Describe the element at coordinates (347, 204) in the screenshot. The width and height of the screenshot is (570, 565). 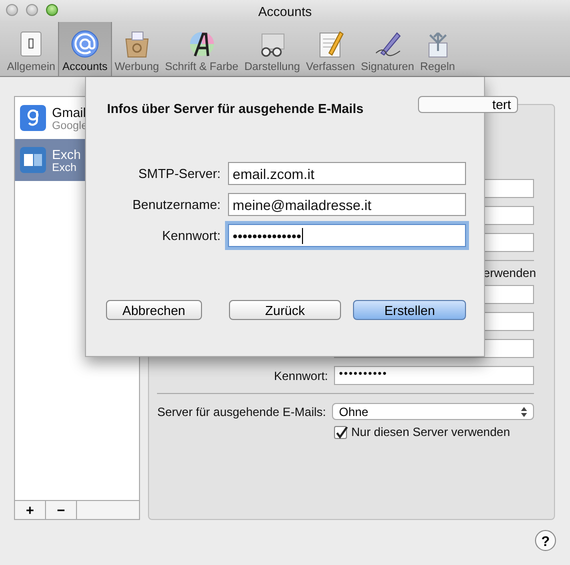
I see `input-field: meine@mailadresse.it` at that location.